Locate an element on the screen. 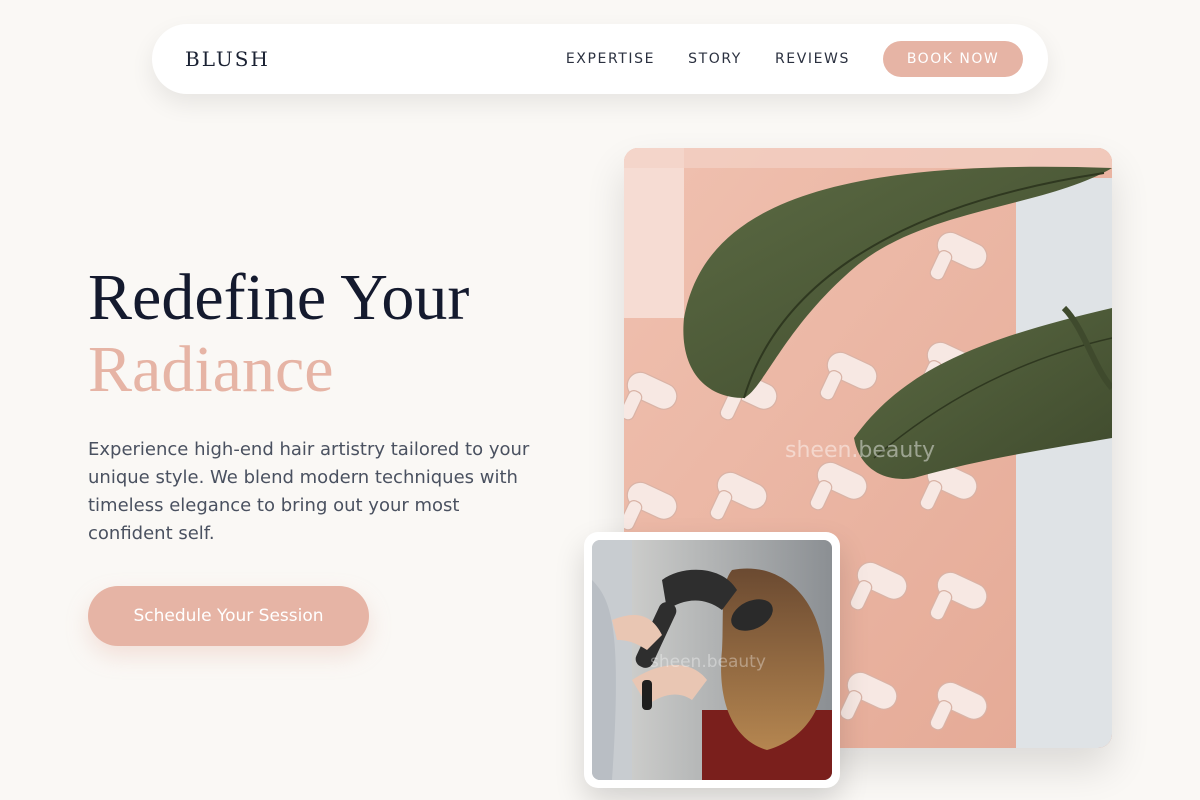  nav-links: EXPERTISE STORY REVIEWS BOOK NOW is located at coordinates (794, 59).